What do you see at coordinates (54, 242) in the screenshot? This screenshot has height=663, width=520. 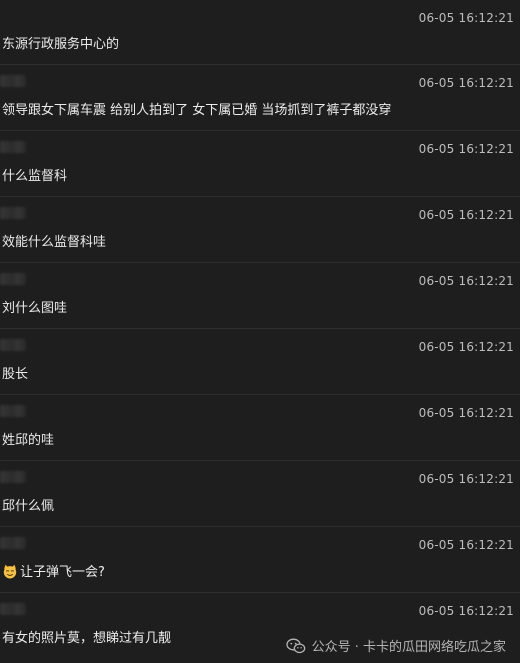 I see `message-text: 效能什么监督科哇` at bounding box center [54, 242].